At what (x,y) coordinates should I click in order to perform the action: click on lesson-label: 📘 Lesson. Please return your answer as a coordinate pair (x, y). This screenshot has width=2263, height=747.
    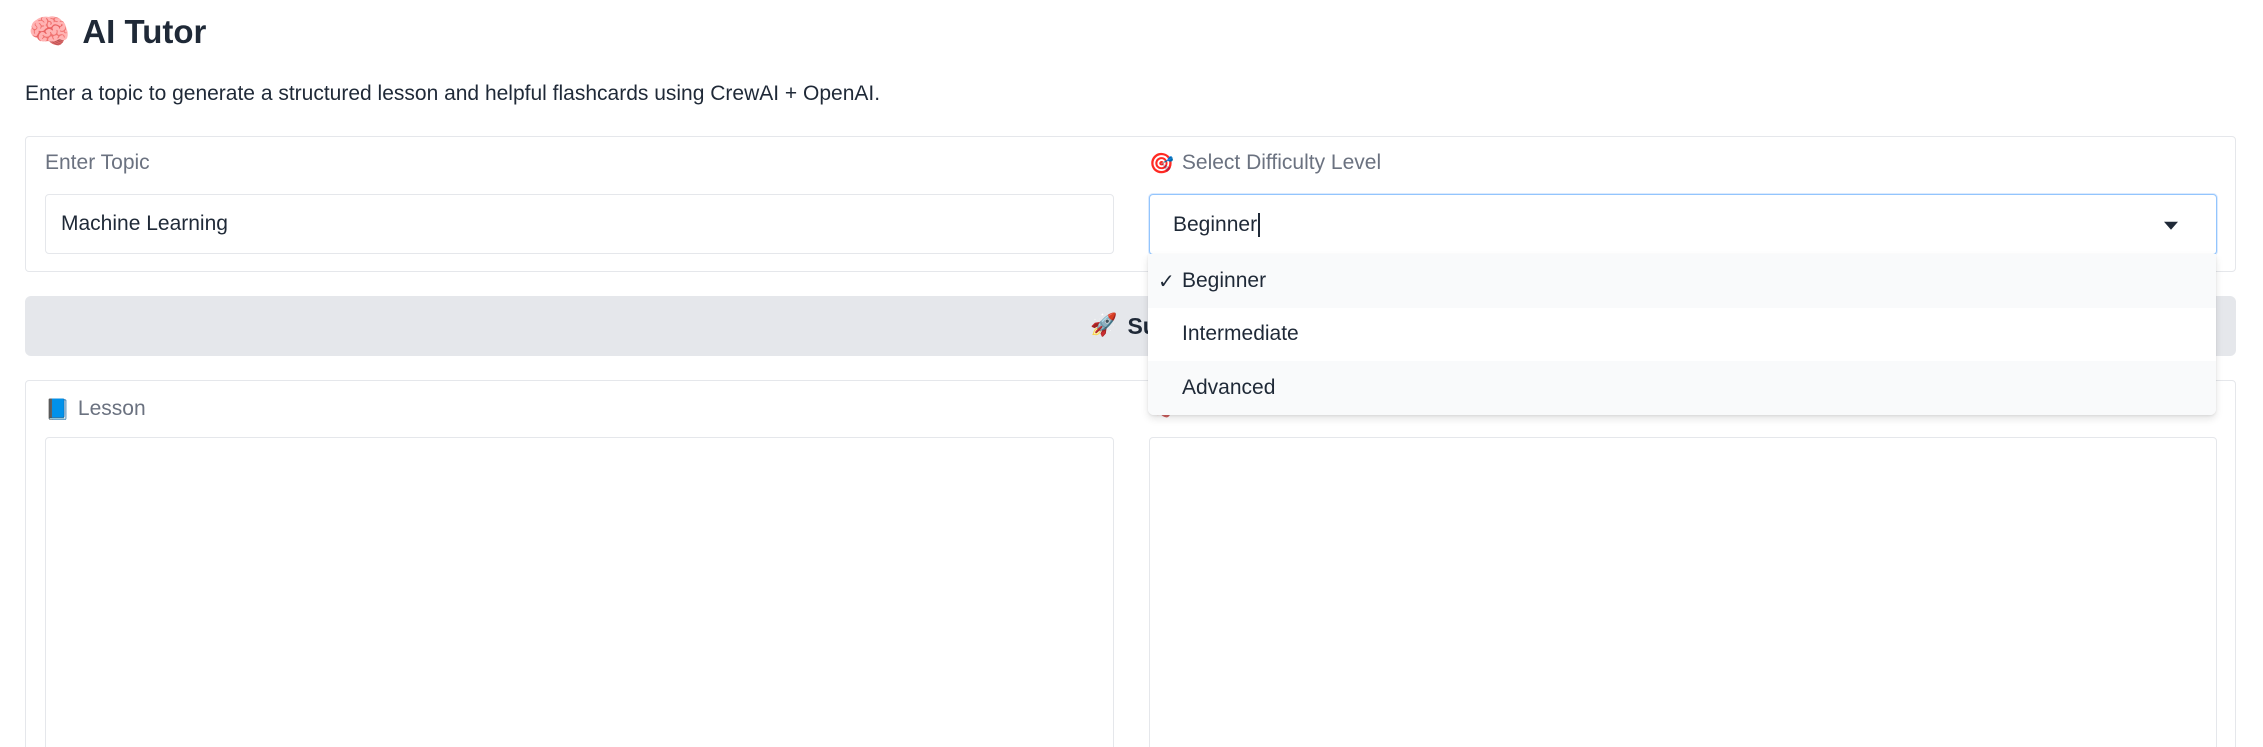
    Looking at the image, I should click on (95, 409).